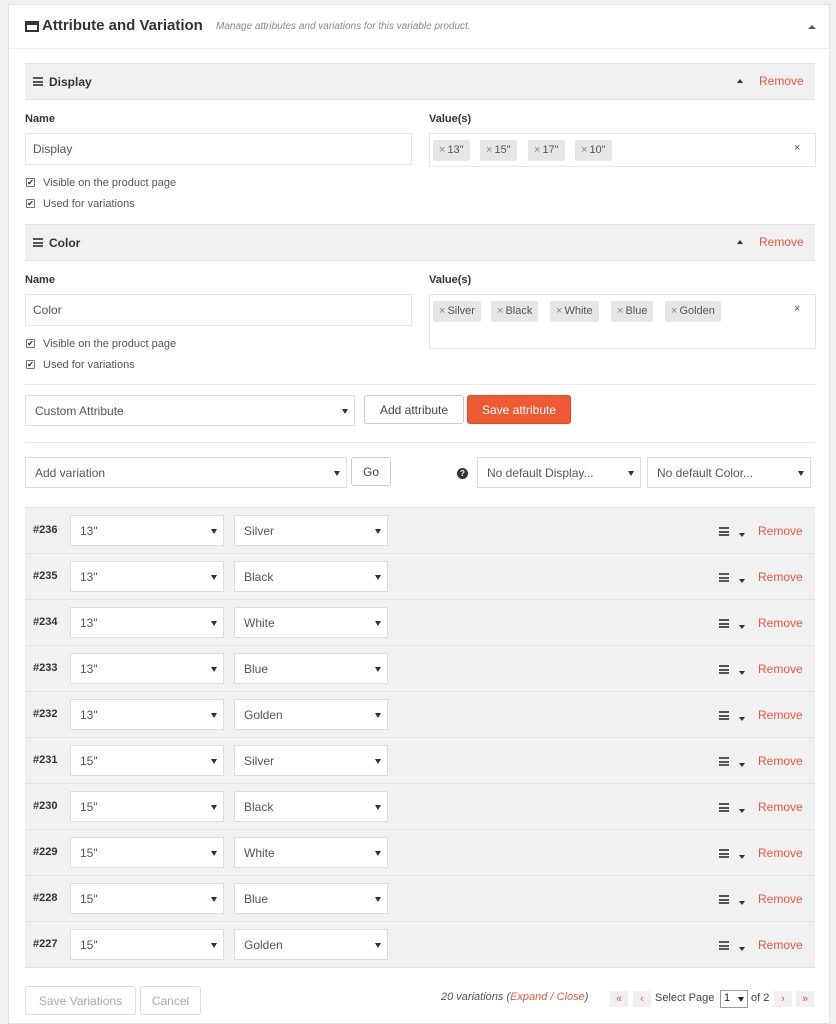 This screenshot has width=836, height=1024. What do you see at coordinates (812, 27) in the screenshot?
I see `collapse-panel-icon` at bounding box center [812, 27].